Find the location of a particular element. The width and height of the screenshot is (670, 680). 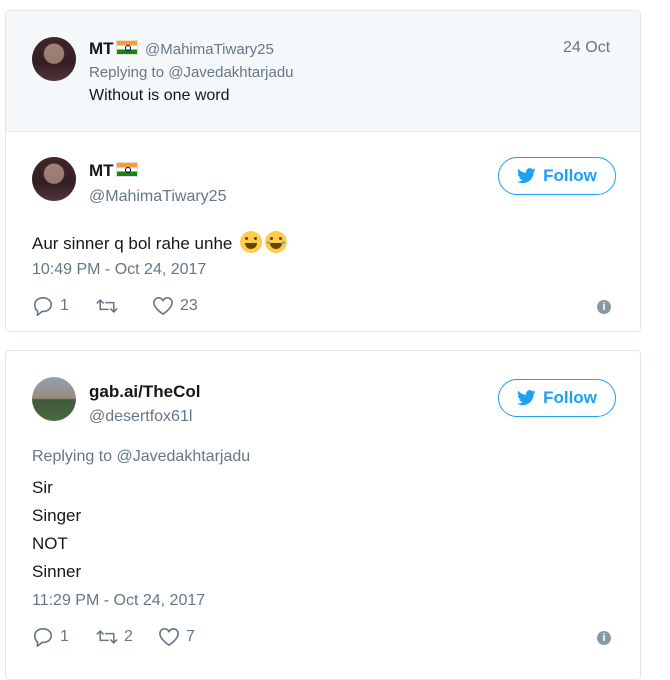

tweet-text-line: Singer is located at coordinates (57, 515).